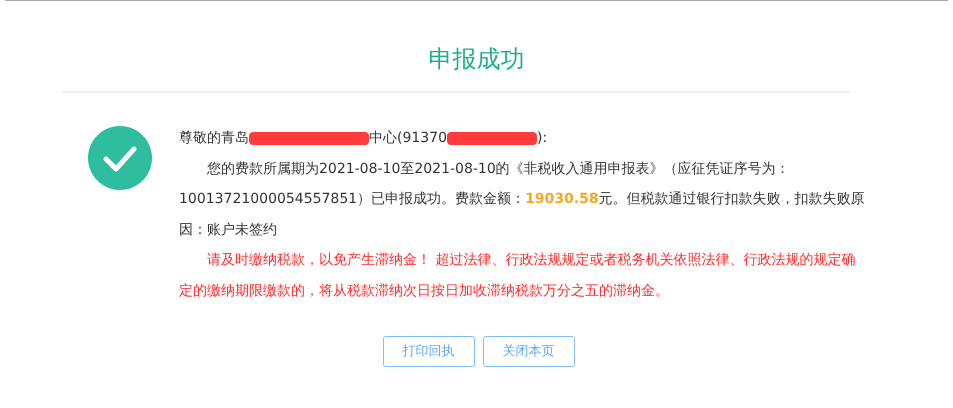 The image size is (953, 408). I want to click on success-check-icon, so click(120, 158).